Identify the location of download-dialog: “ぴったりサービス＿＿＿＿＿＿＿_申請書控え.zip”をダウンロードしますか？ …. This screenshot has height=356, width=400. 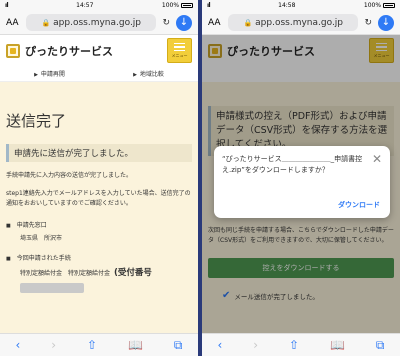
(302, 182).